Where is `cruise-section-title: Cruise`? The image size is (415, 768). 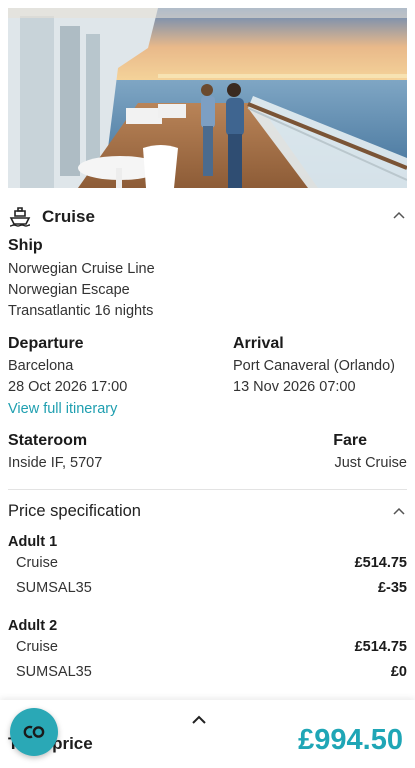
cruise-section-title: Cruise is located at coordinates (68, 216).